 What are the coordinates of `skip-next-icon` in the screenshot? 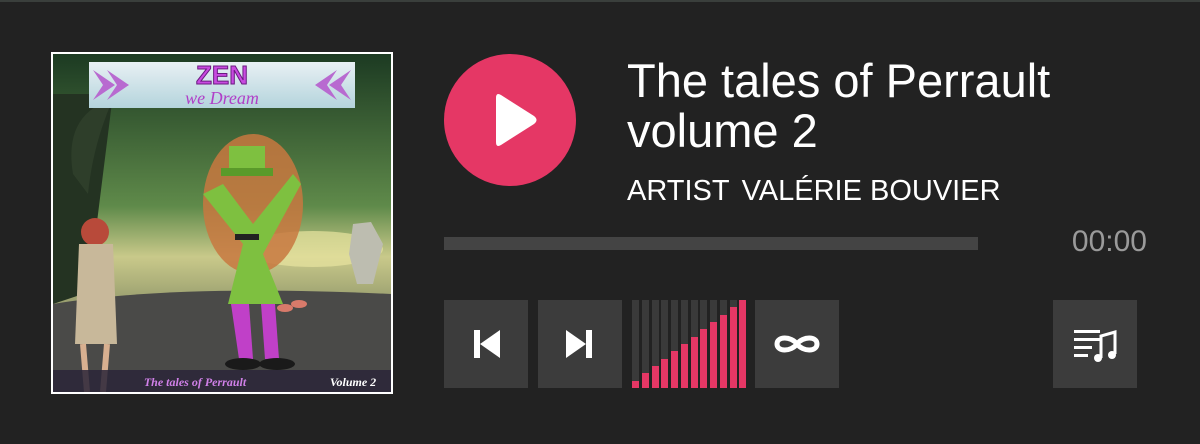 It's located at (579, 344).